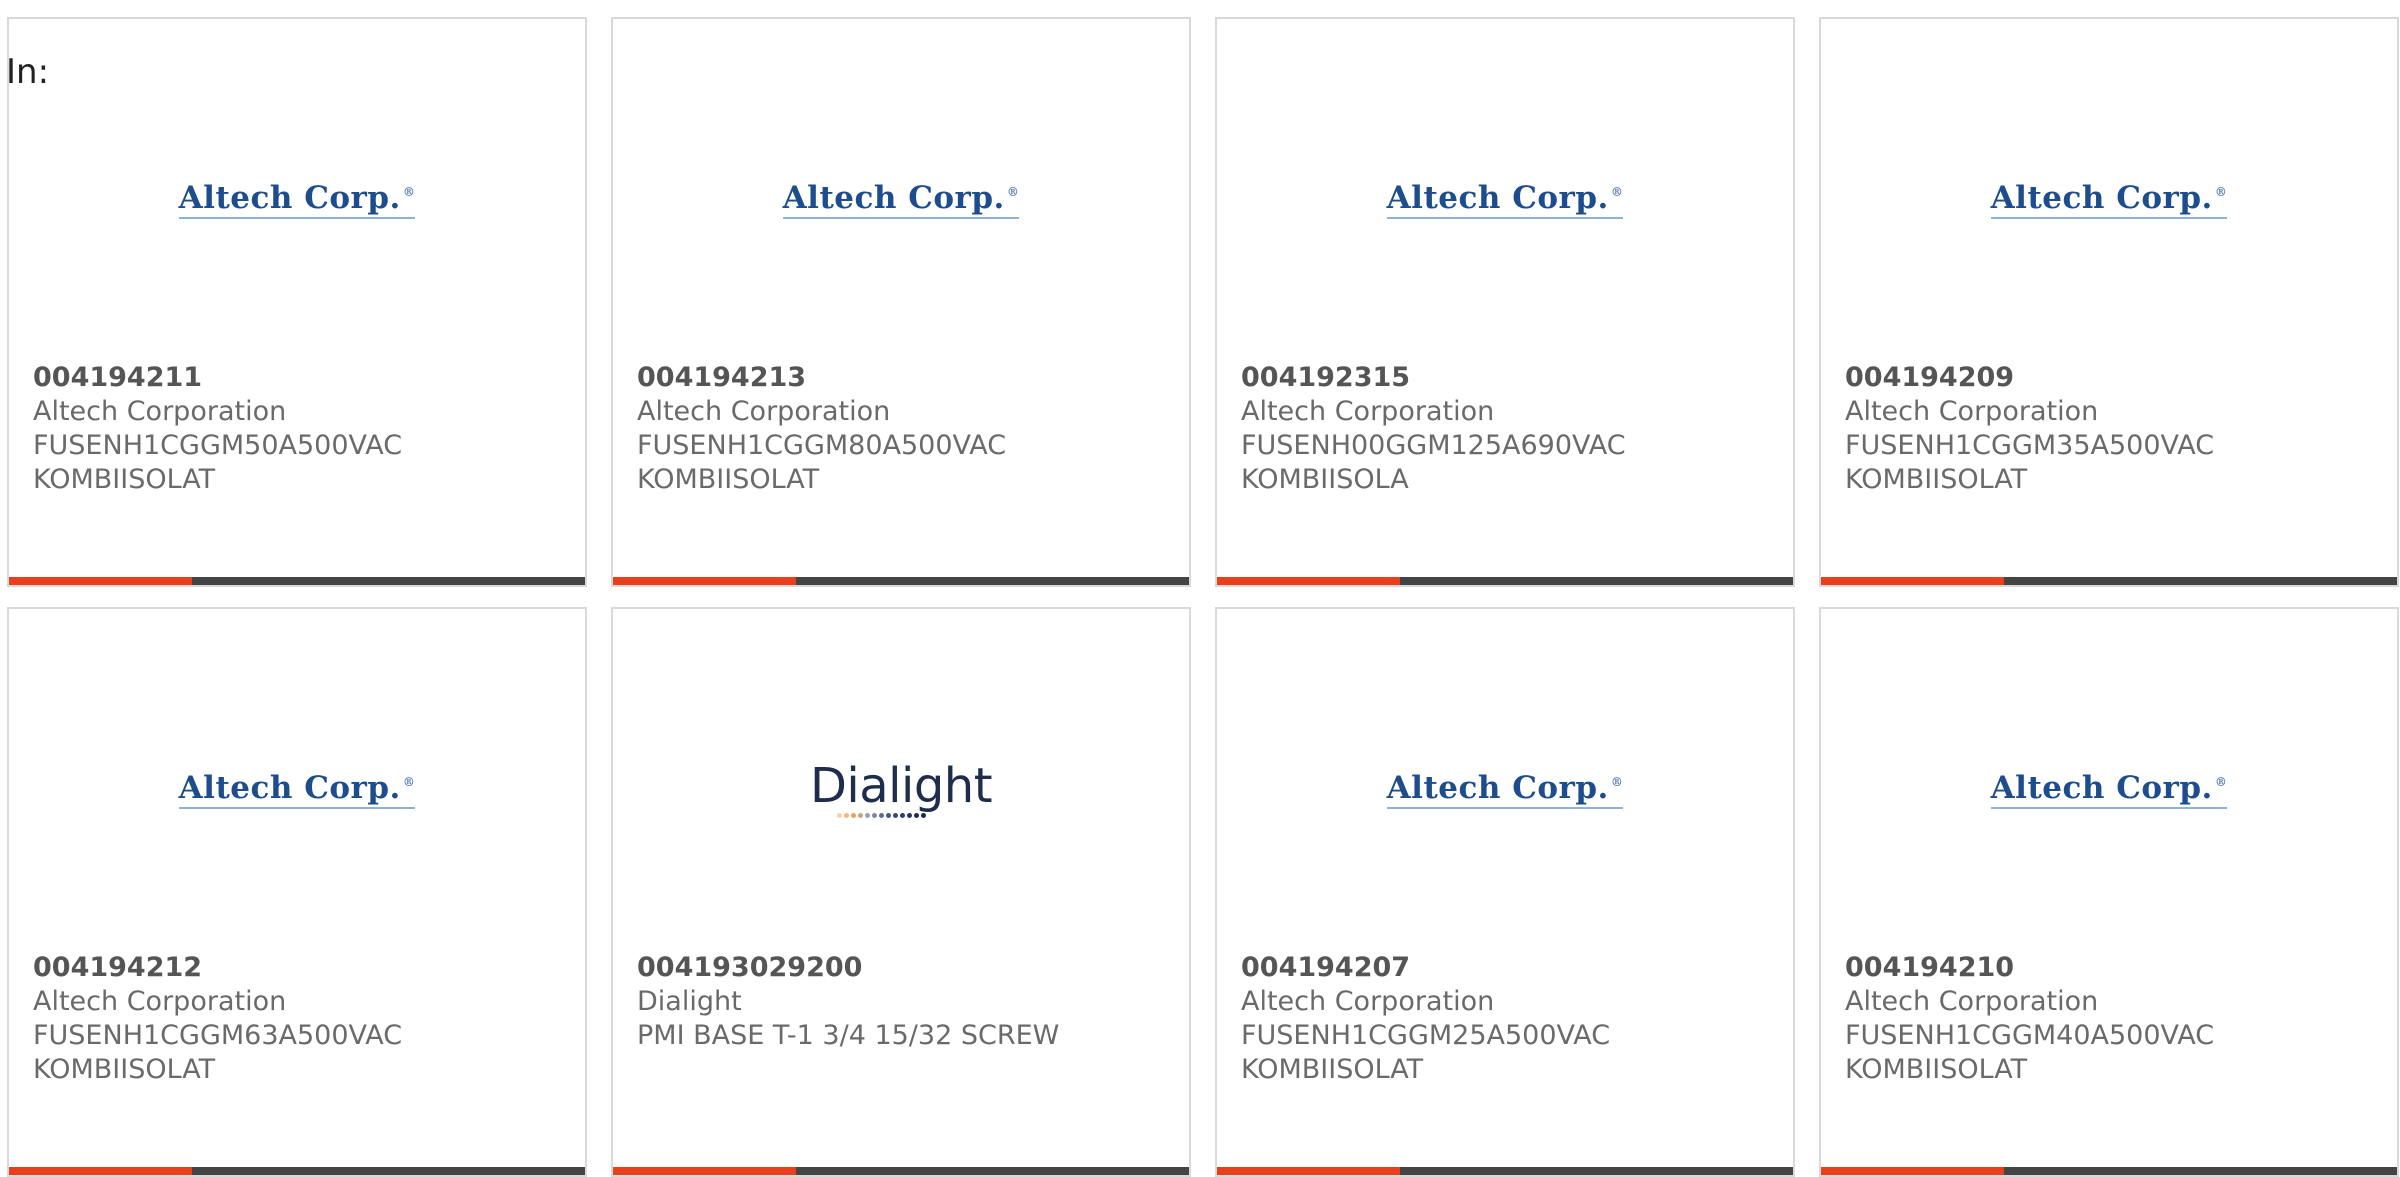 The width and height of the screenshot is (2400, 1177). What do you see at coordinates (1426, 1035) in the screenshot?
I see `description-line-1: FUSENH1CGGM25A500VAC` at bounding box center [1426, 1035].